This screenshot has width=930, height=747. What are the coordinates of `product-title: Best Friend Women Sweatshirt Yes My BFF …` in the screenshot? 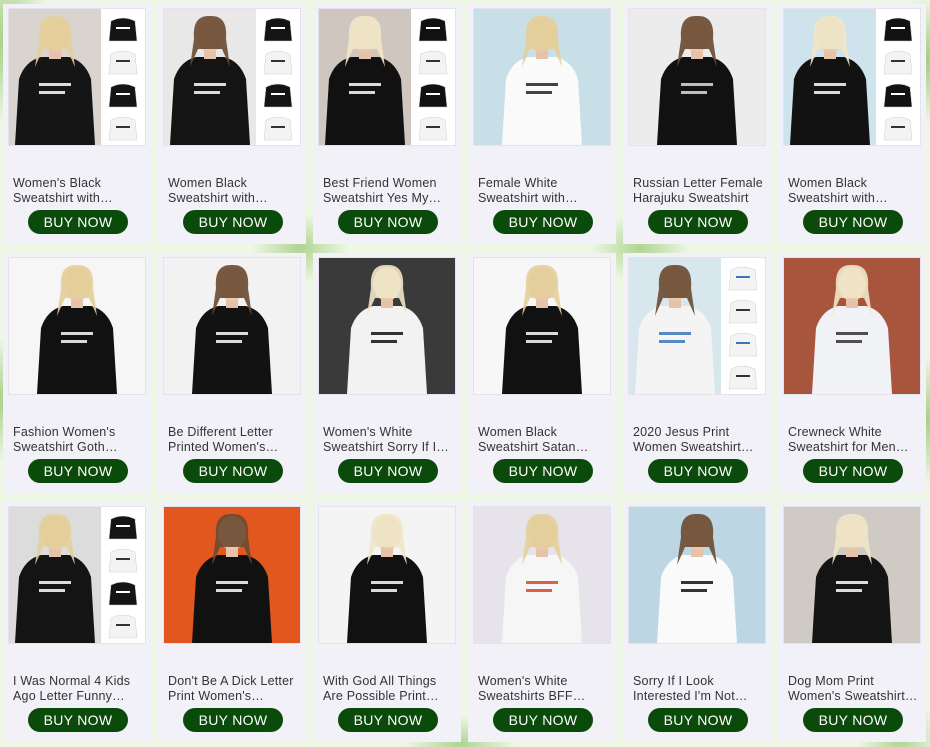 It's located at (389, 191).